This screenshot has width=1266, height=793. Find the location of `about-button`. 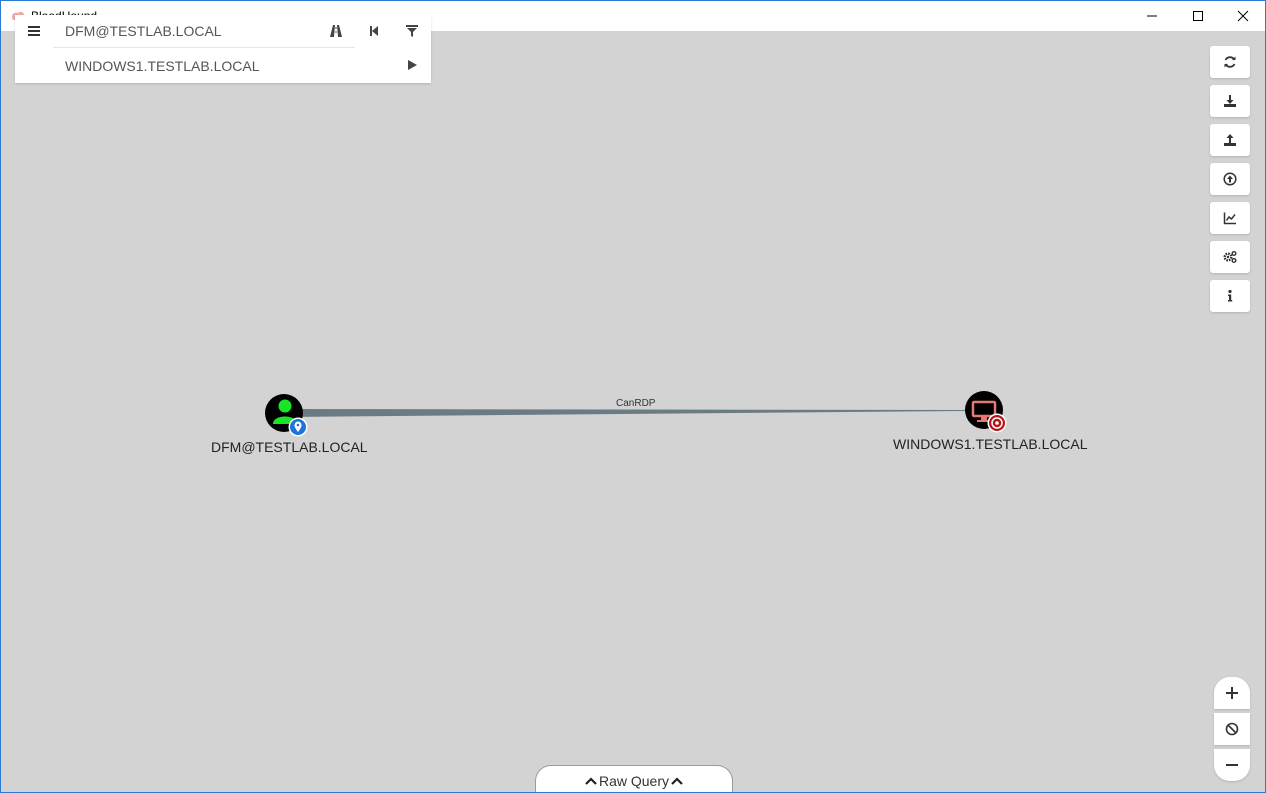

about-button is located at coordinates (1230, 296).